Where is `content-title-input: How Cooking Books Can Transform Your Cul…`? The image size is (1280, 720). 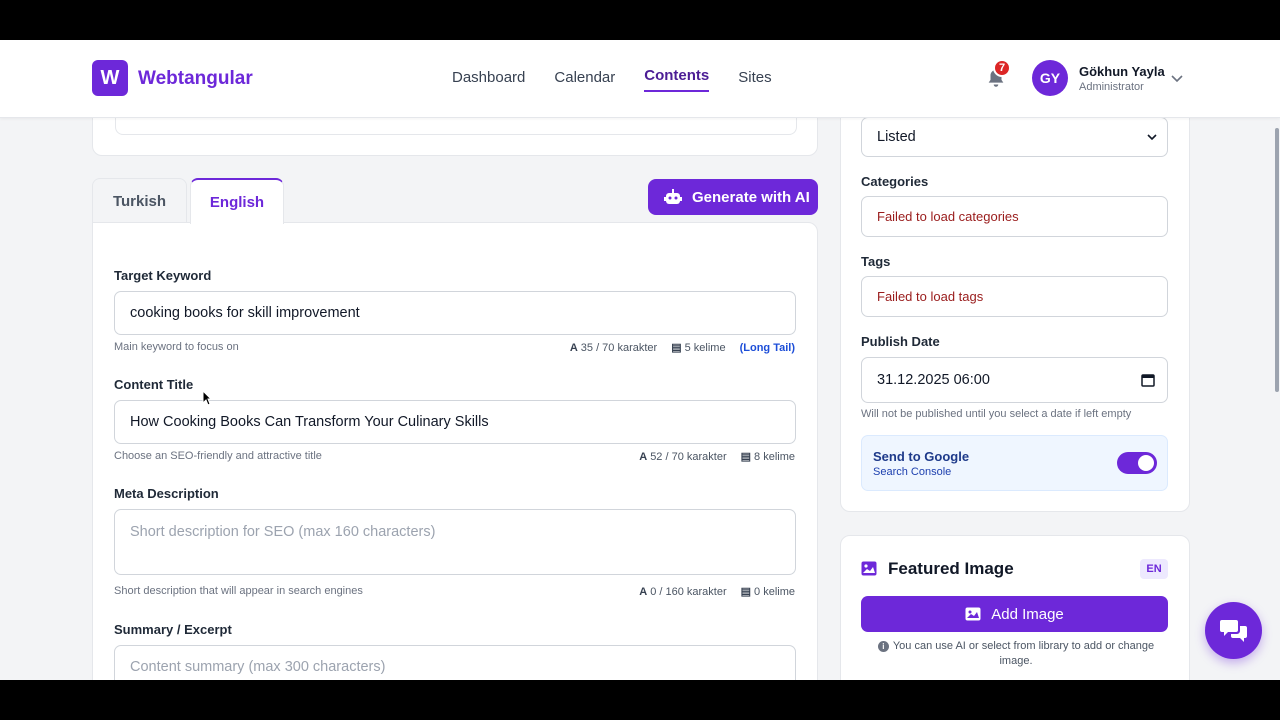
content-title-input: How Cooking Books Can Transform Your Cul… is located at coordinates (455, 422).